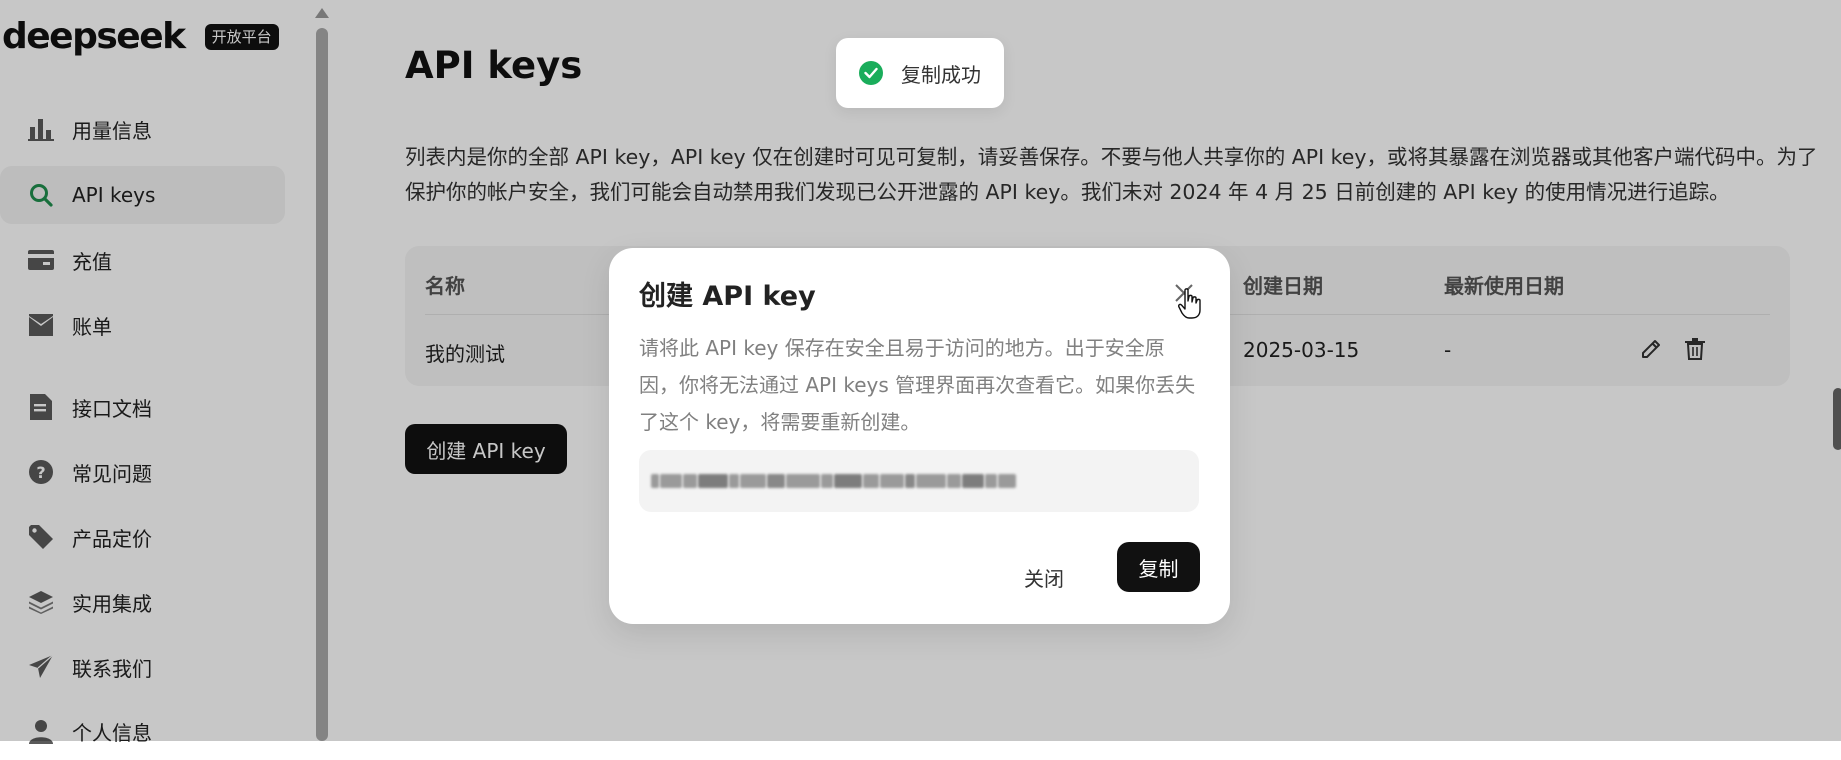  What do you see at coordinates (833, 481) in the screenshot?
I see `redacted-api-key` at bounding box center [833, 481].